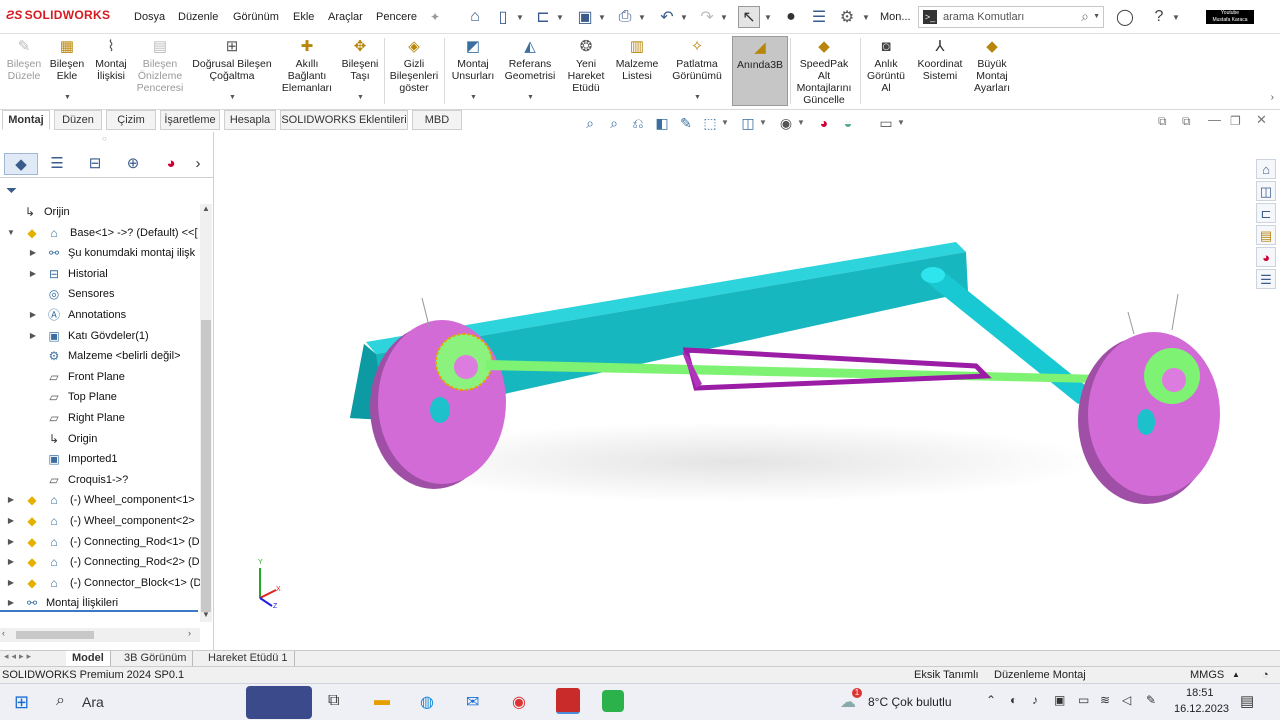 Image resolution: width=1280 pixels, height=720 pixels. Describe the element at coordinates (1162, 121) in the screenshot. I see `tile-left-icon: ⧉` at that location.